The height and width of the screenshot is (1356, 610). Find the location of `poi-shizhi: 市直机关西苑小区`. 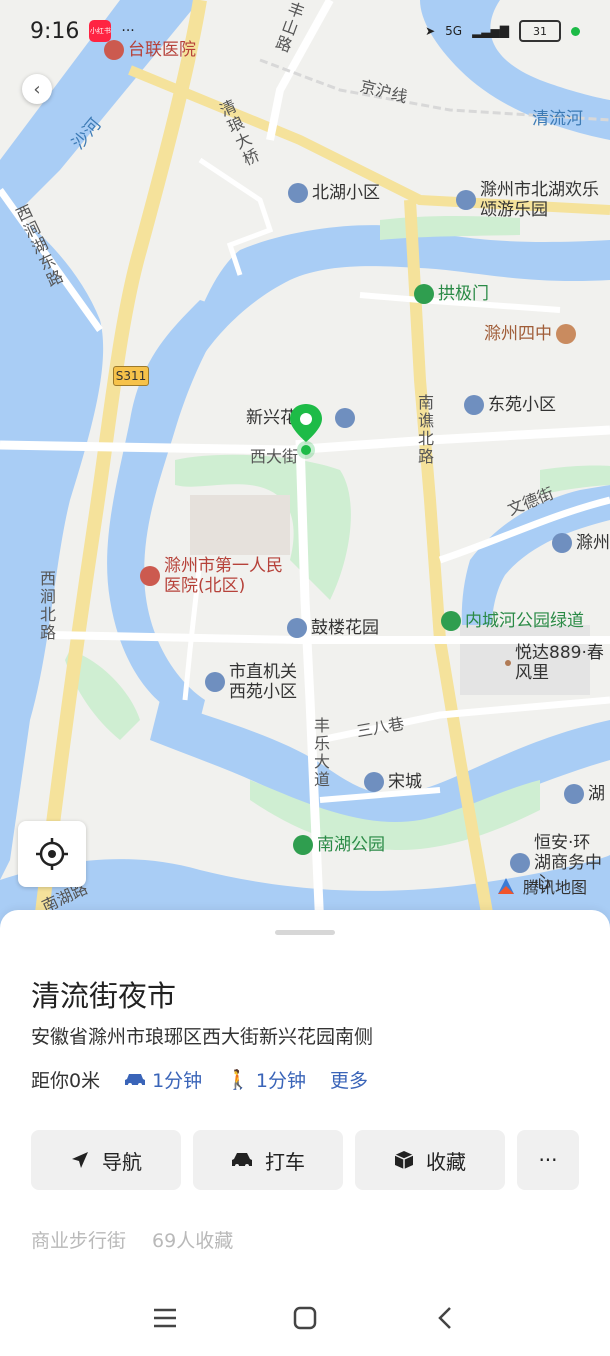

poi-shizhi: 市直机关西苑小区 is located at coordinates (265, 682).